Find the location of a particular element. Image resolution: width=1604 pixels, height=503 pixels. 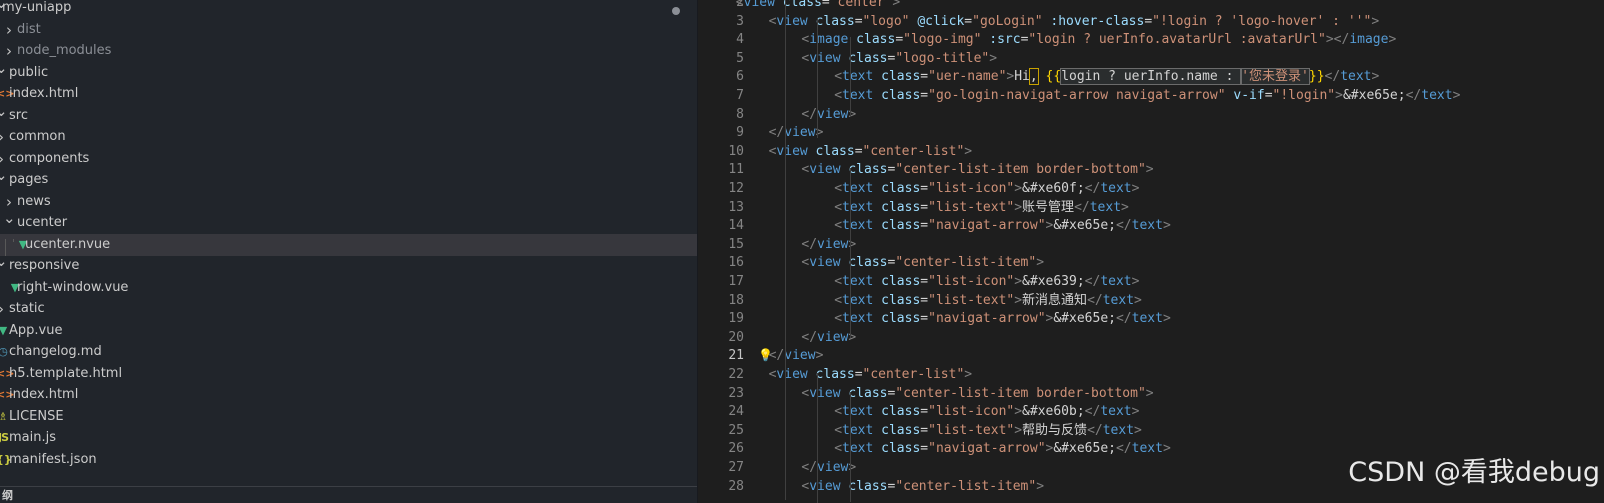

tree-item-node-modules: › node_modules is located at coordinates (348, 51).